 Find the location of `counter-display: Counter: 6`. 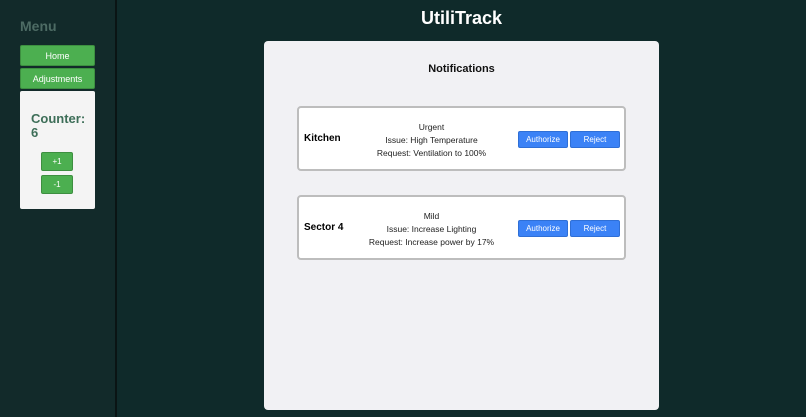

counter-display: Counter: 6 is located at coordinates (62, 126).